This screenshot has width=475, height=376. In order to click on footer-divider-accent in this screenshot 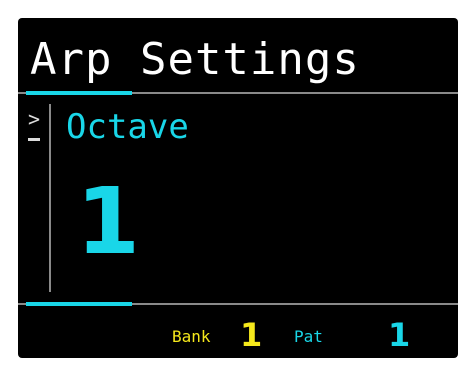, I will do `click(79, 304)`.